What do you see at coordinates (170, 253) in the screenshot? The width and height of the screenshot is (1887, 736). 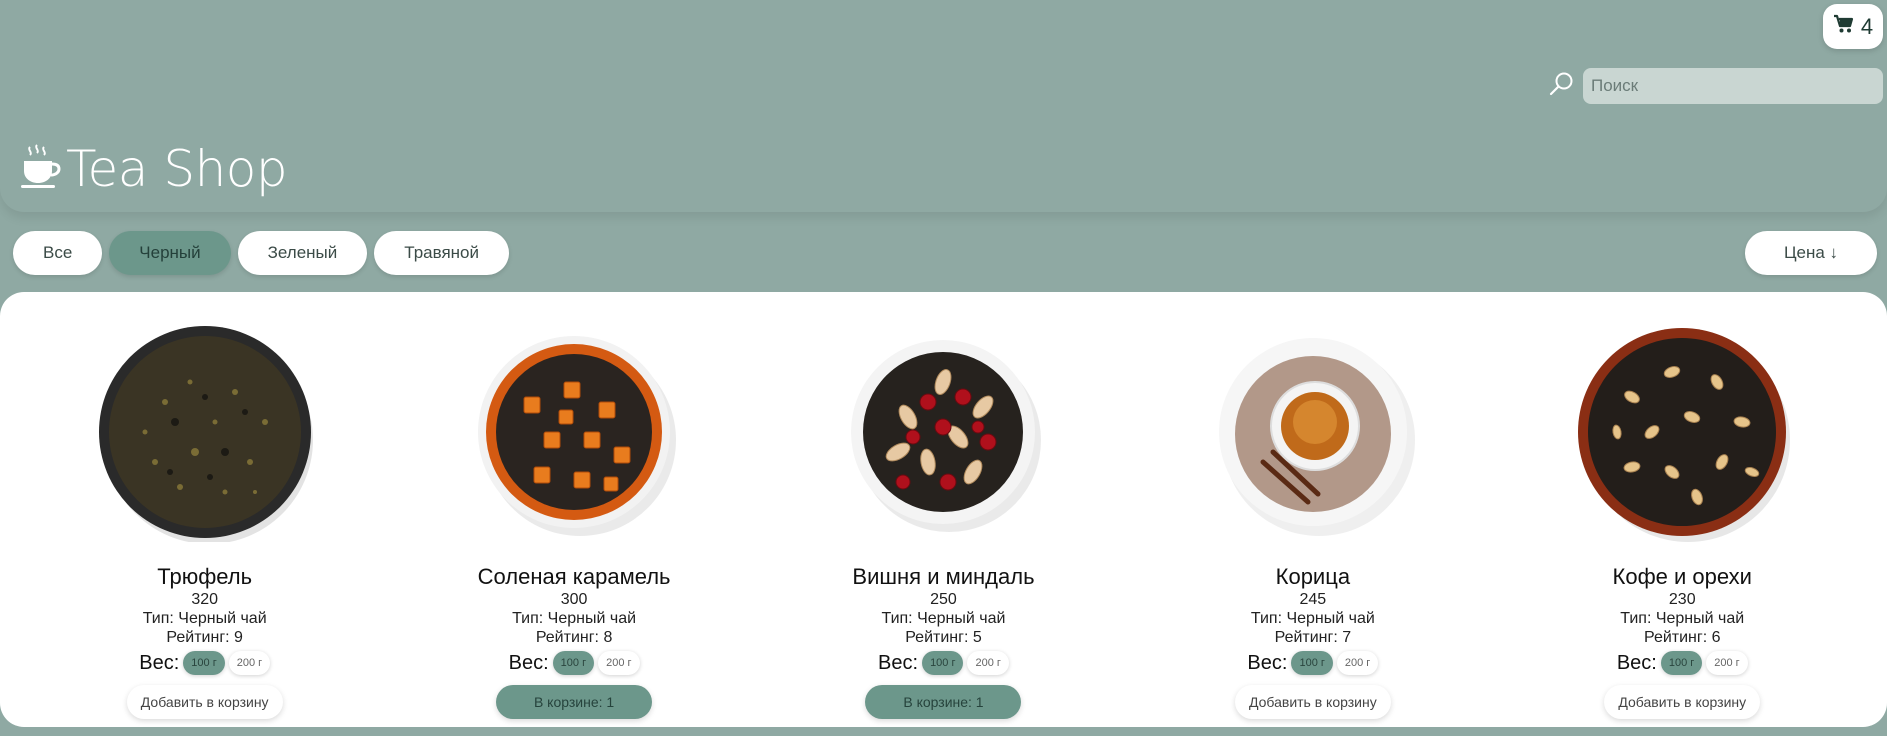 I see `filter-black: Черный` at bounding box center [170, 253].